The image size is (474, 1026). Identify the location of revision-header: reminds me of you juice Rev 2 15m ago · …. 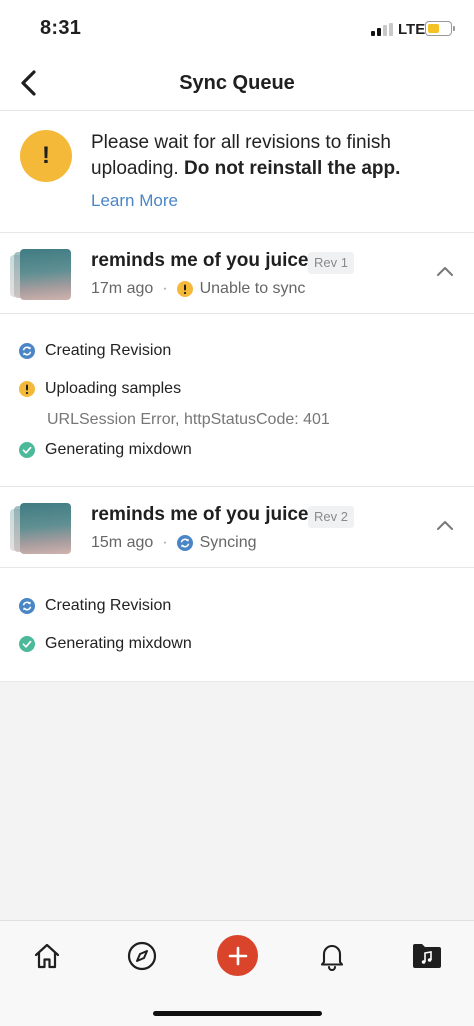
(237, 528).